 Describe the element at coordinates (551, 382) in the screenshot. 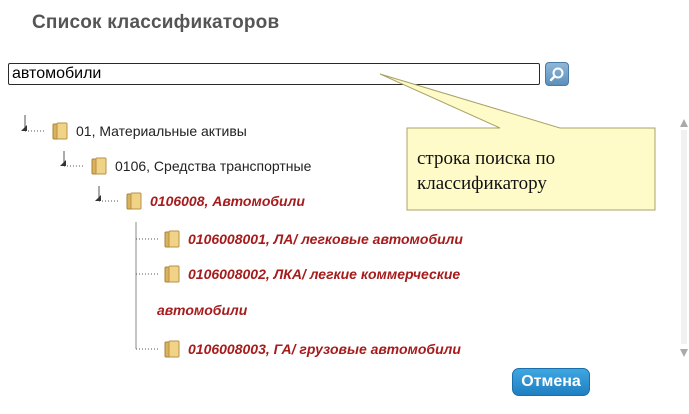

I see `cancel-button: Отмена` at that location.